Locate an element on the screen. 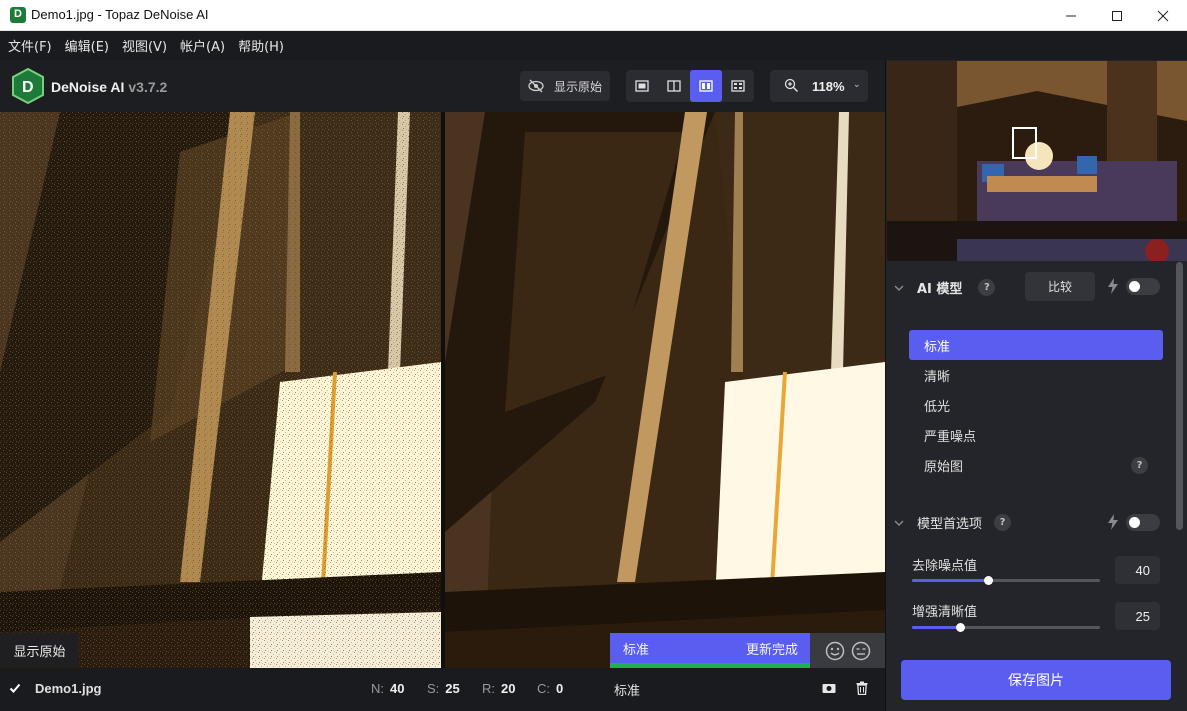  zoom-control: 118% ⌄ is located at coordinates (819, 86).